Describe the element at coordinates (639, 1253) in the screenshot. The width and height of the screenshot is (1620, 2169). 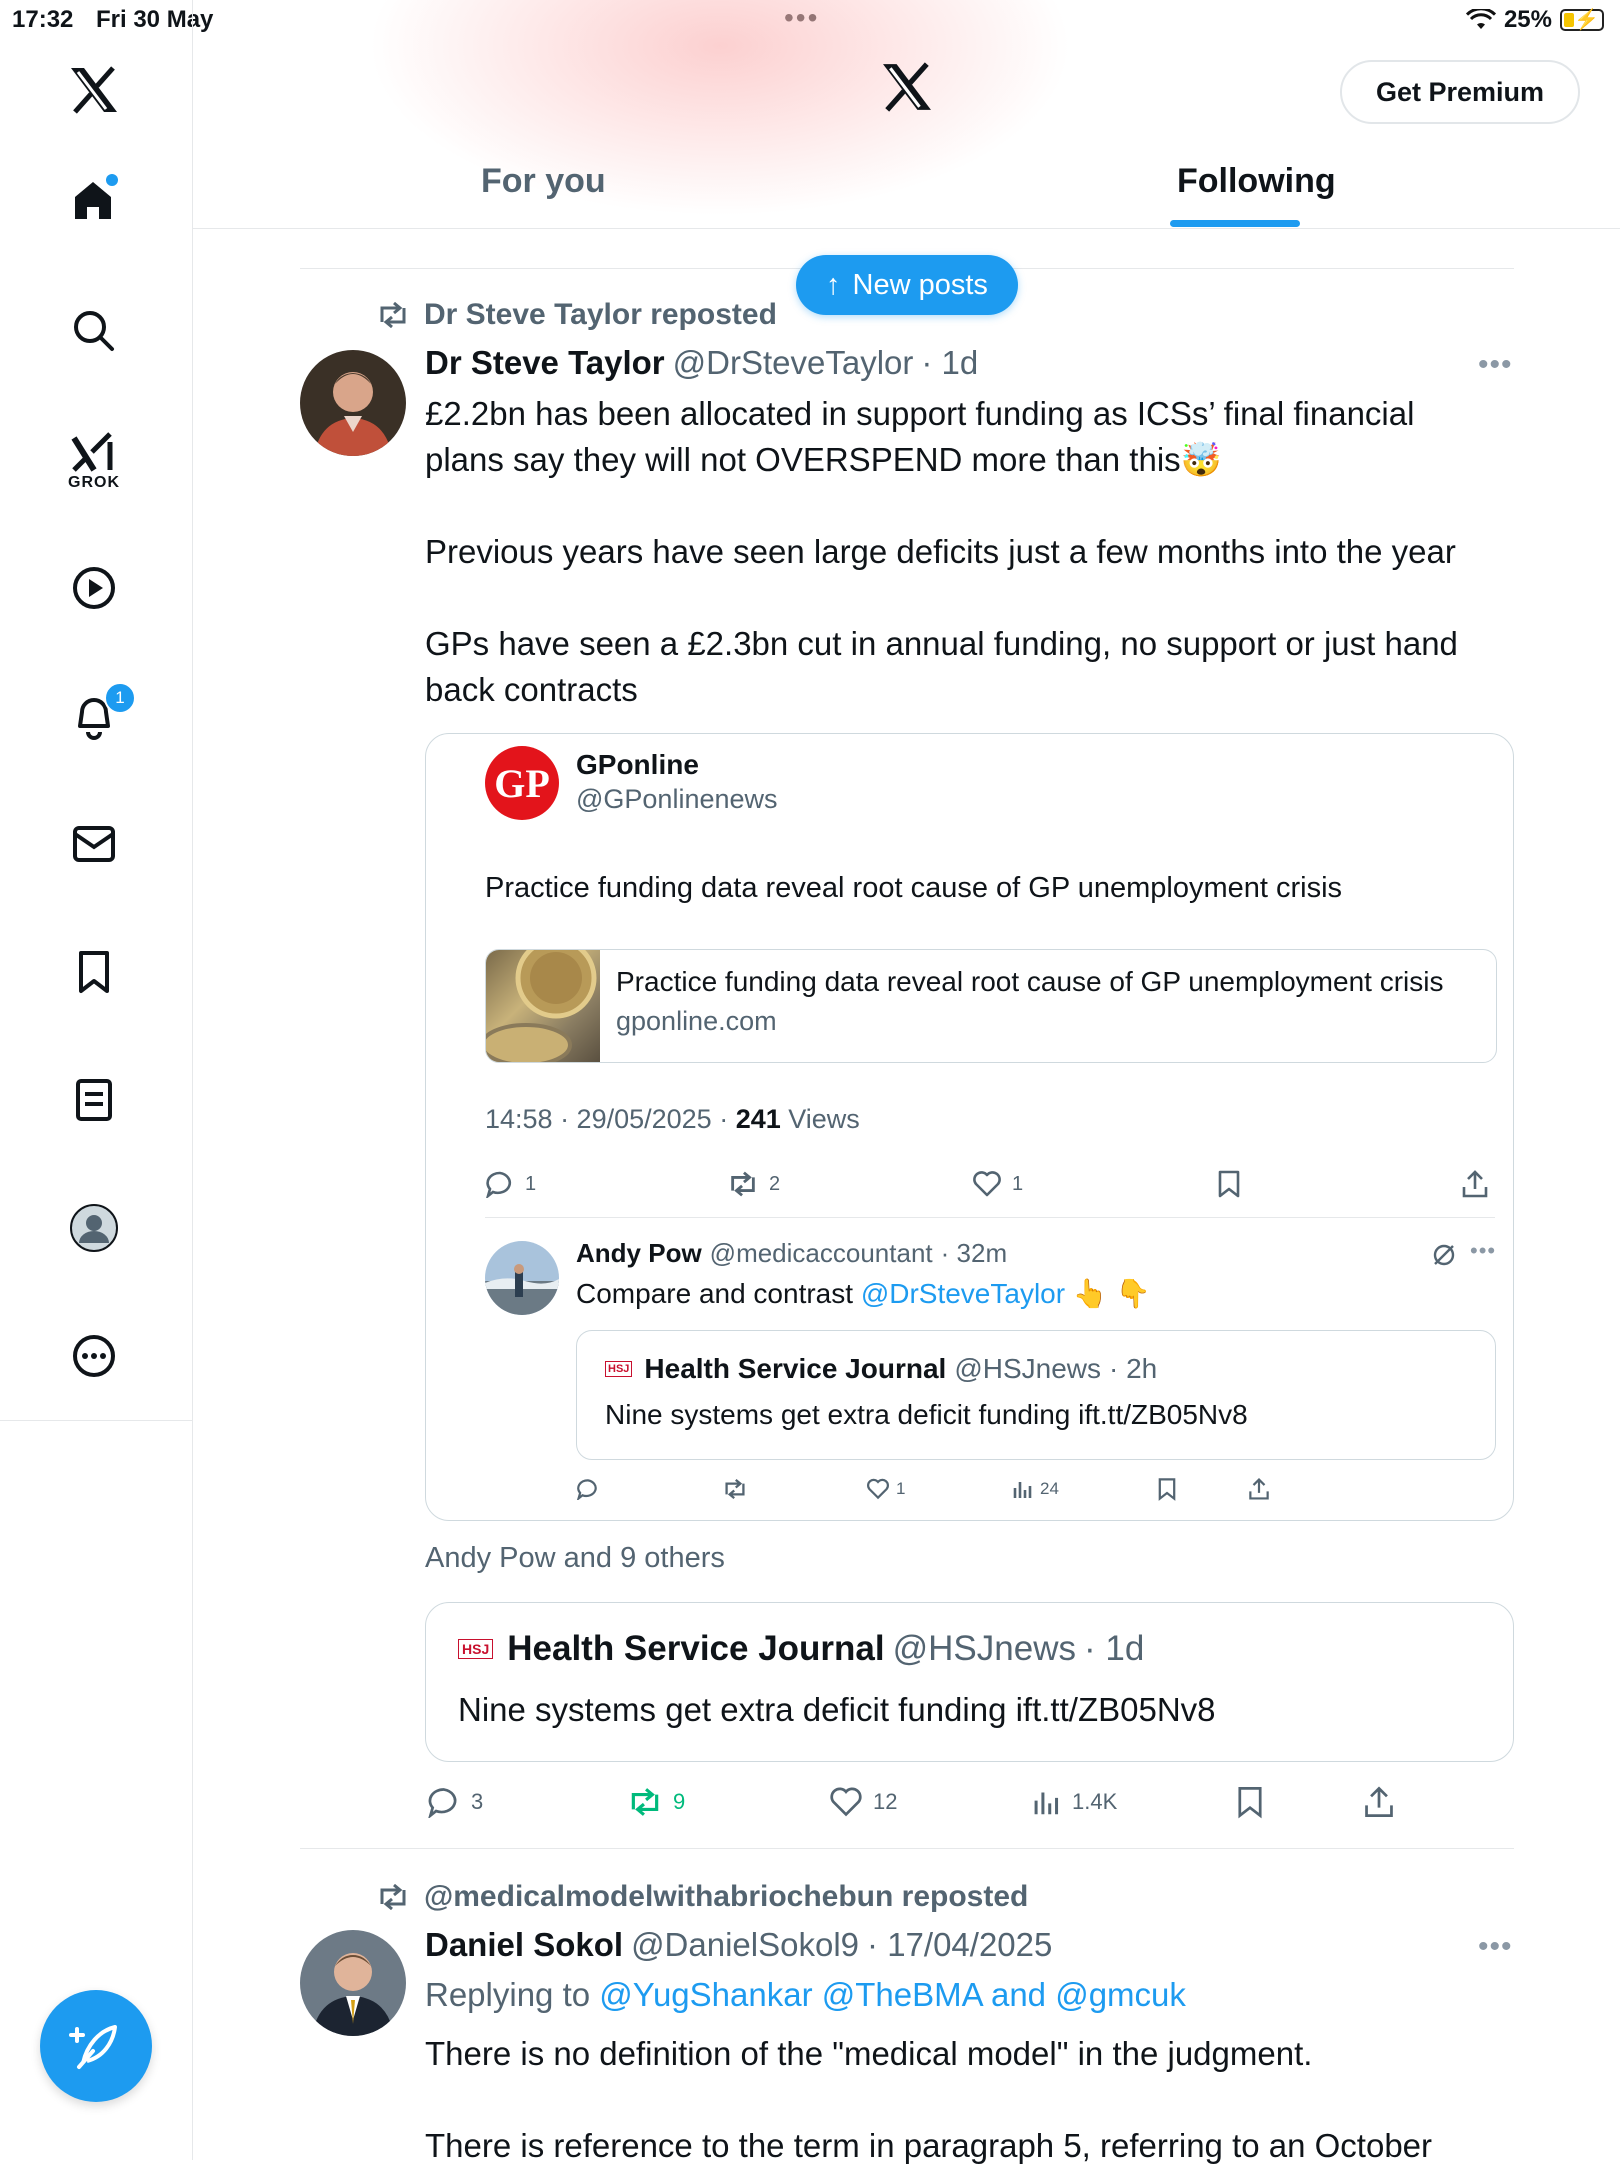
I see `reply-author-name: Andy Pow` at that location.